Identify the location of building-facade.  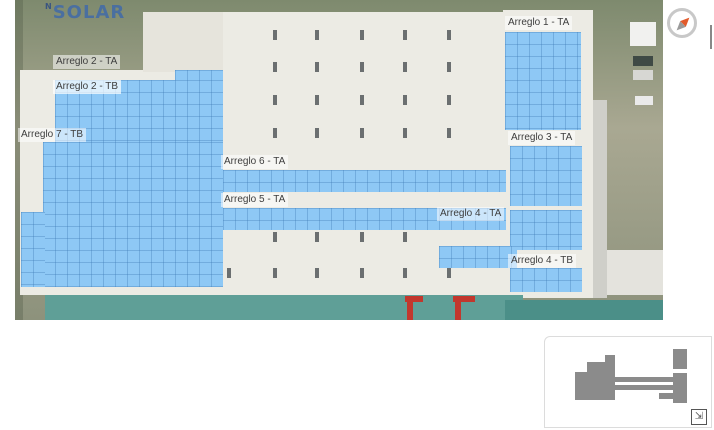
(284, 307).